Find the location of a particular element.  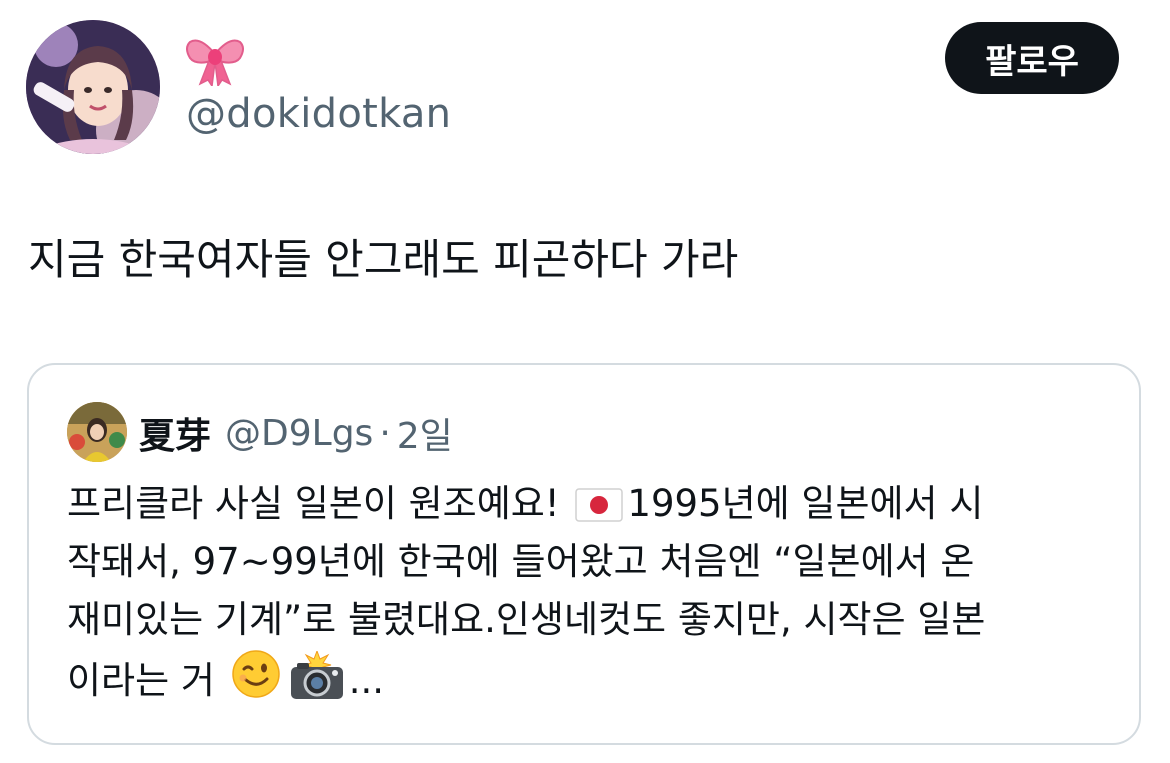

quoted-author-name: 夏芽 is located at coordinates (175, 433).